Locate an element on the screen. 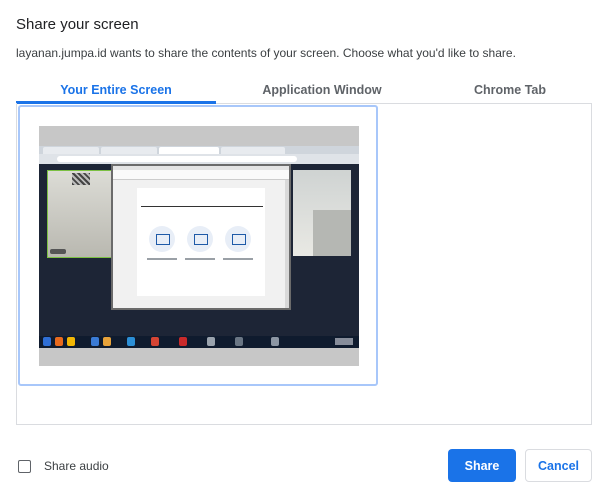 This screenshot has width=606, height=497. thumbnail-vent is located at coordinates (81, 179).